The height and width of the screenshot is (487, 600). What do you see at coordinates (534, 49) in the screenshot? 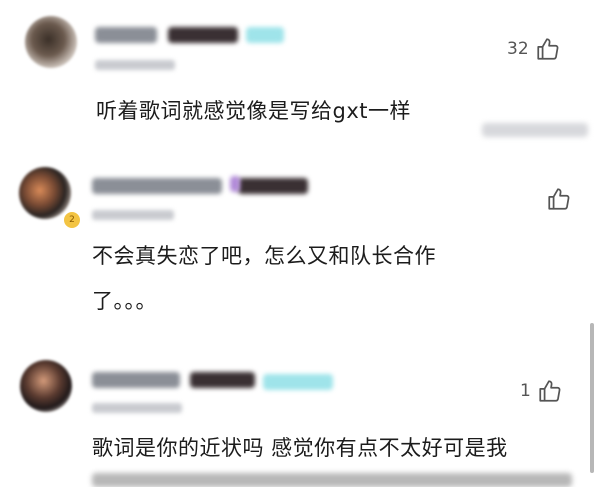
I see `like-button: 32` at bounding box center [534, 49].